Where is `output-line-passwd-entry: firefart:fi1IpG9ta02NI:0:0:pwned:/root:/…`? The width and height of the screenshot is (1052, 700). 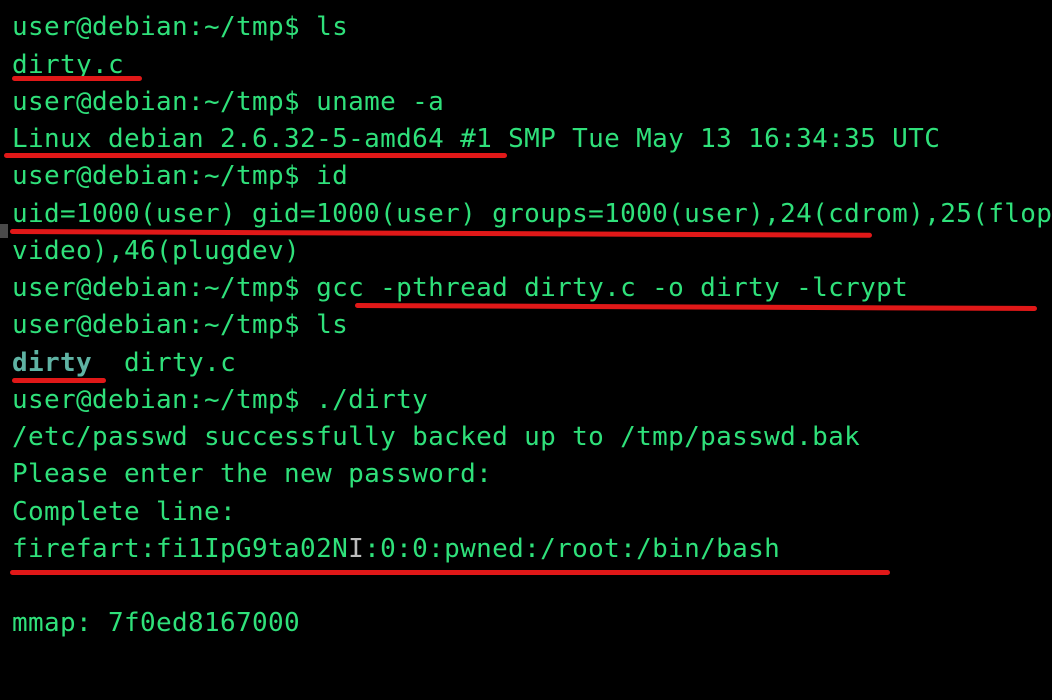
output-line-passwd-entry: firefart:fi1IpG9ta02NI:0:0:pwned:/root:/… is located at coordinates (396, 549).